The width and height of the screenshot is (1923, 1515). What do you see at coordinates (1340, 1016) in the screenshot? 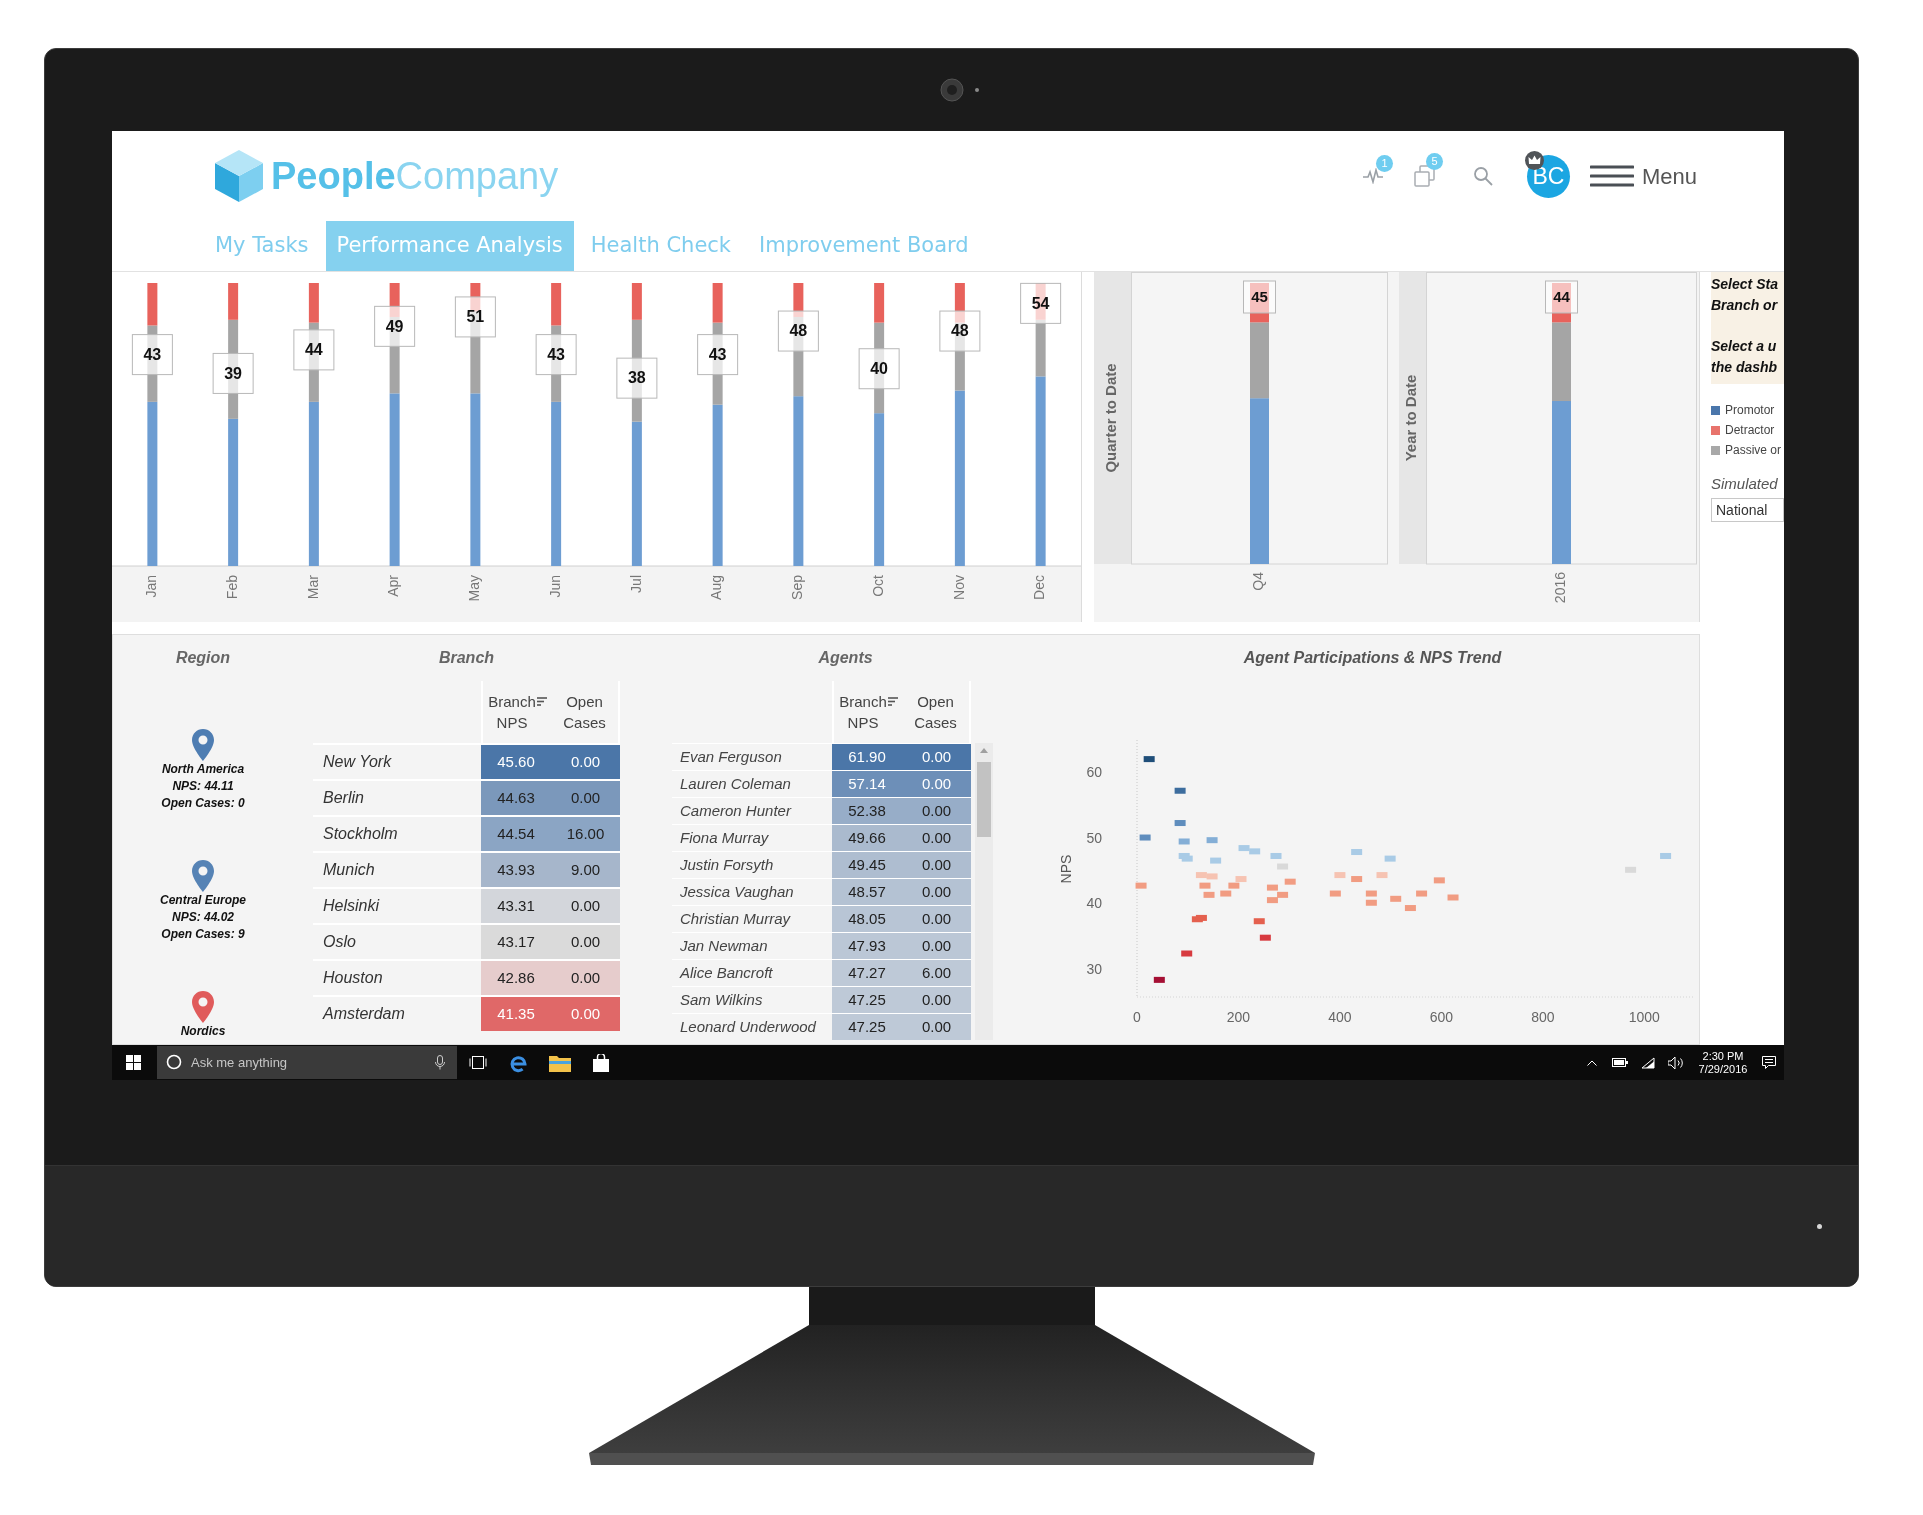
I see `tick-label: 400` at bounding box center [1340, 1016].